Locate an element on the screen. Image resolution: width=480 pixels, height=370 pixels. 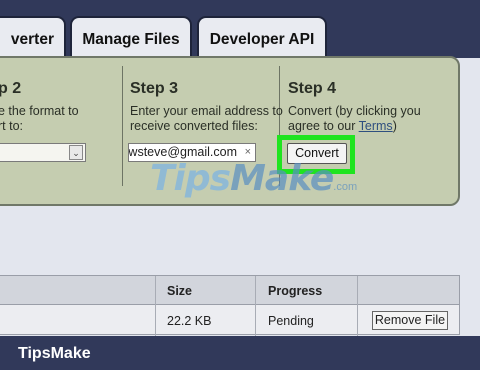
step-3-line-1: Enter your email address to is located at coordinates (206, 111).